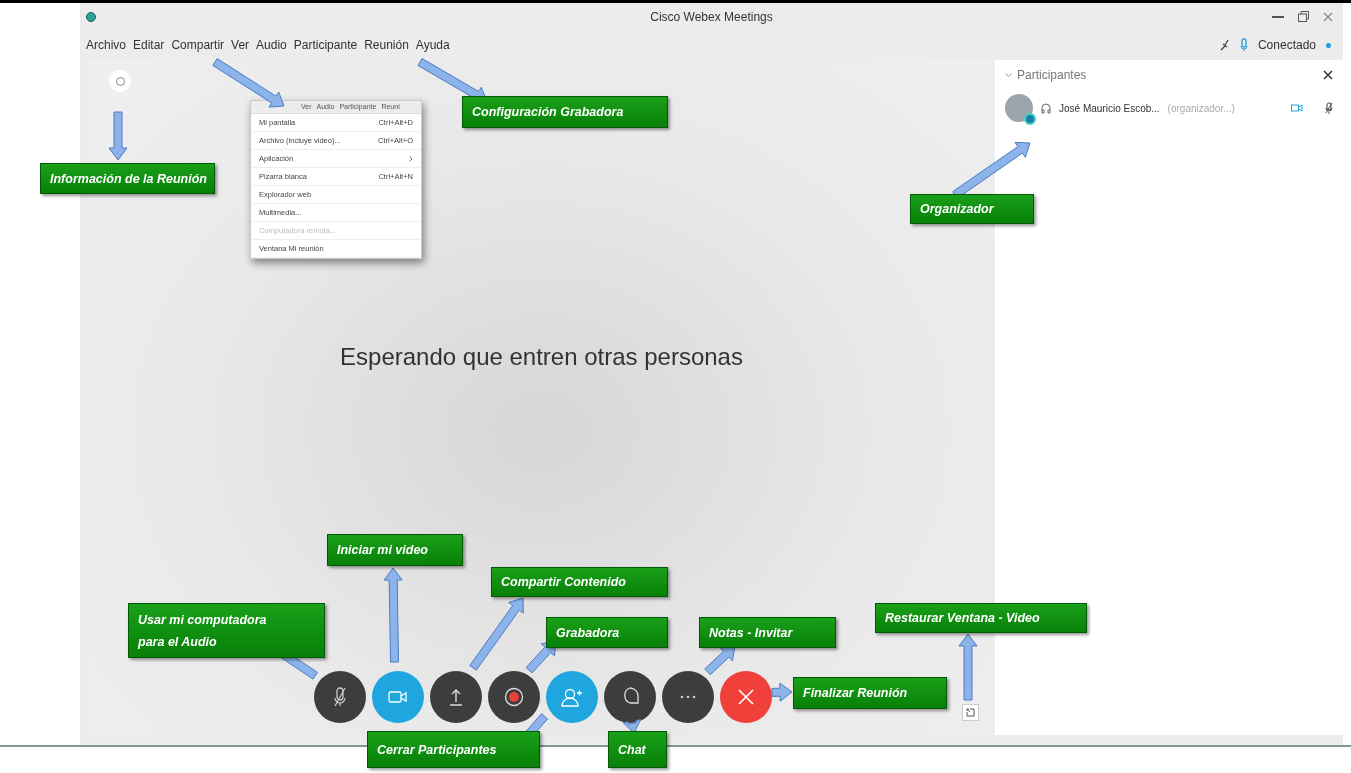  I want to click on menu-item: Ayuda, so click(432, 45).